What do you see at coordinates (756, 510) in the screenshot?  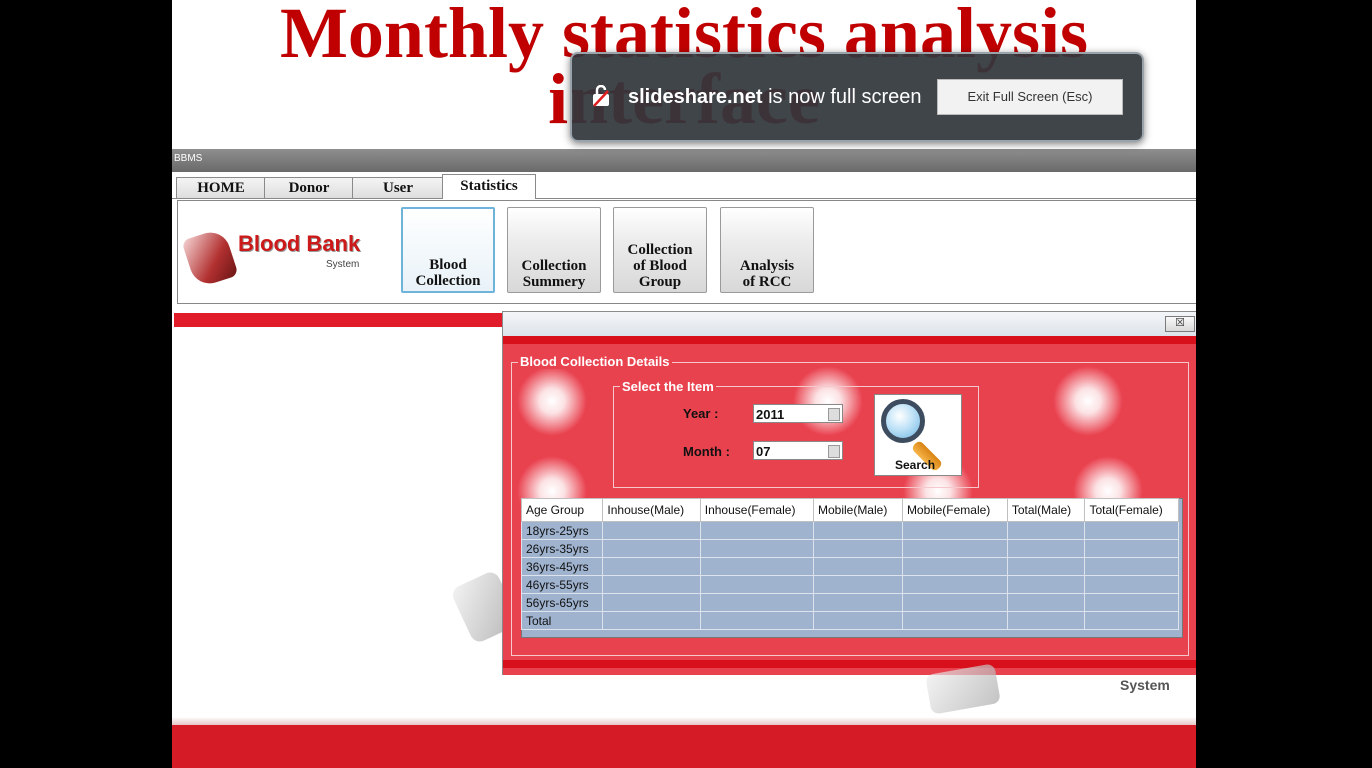 I see `column-header: Inhouse(Female)` at bounding box center [756, 510].